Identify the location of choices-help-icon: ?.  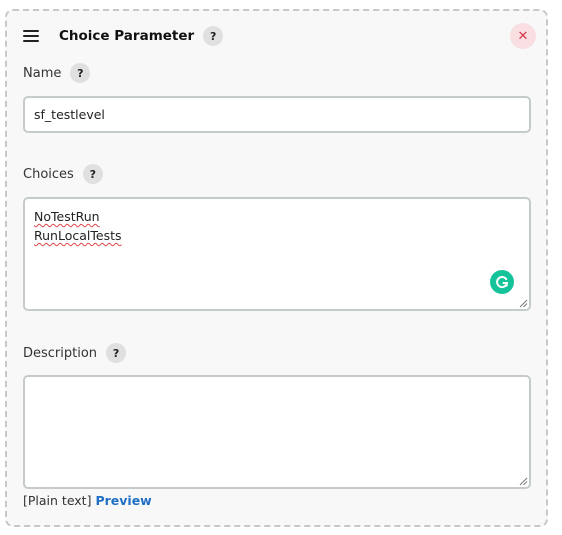
(92, 174).